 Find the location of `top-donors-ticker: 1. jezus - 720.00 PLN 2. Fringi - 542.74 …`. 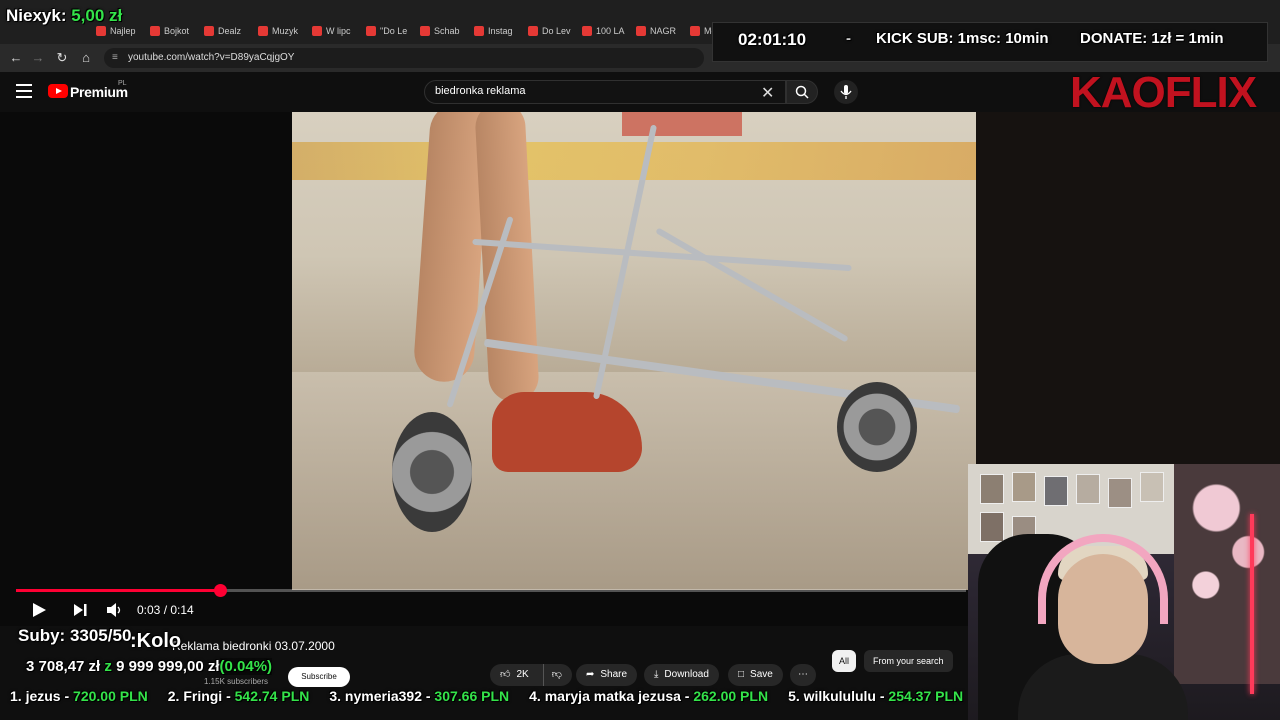

top-donors-ticker: 1. jezus - 720.00 PLN 2. Fringi - 542.74 … is located at coordinates (484, 699).